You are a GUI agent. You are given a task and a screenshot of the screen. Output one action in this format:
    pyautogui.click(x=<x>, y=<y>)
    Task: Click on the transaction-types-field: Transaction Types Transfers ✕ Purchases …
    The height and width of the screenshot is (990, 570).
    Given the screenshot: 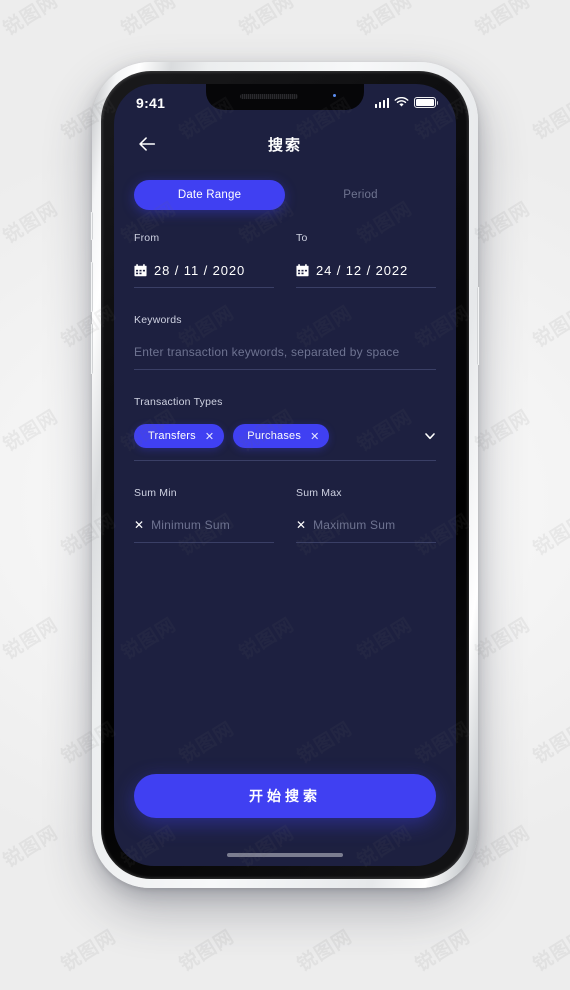 What is the action you would take?
    pyautogui.click(x=285, y=428)
    